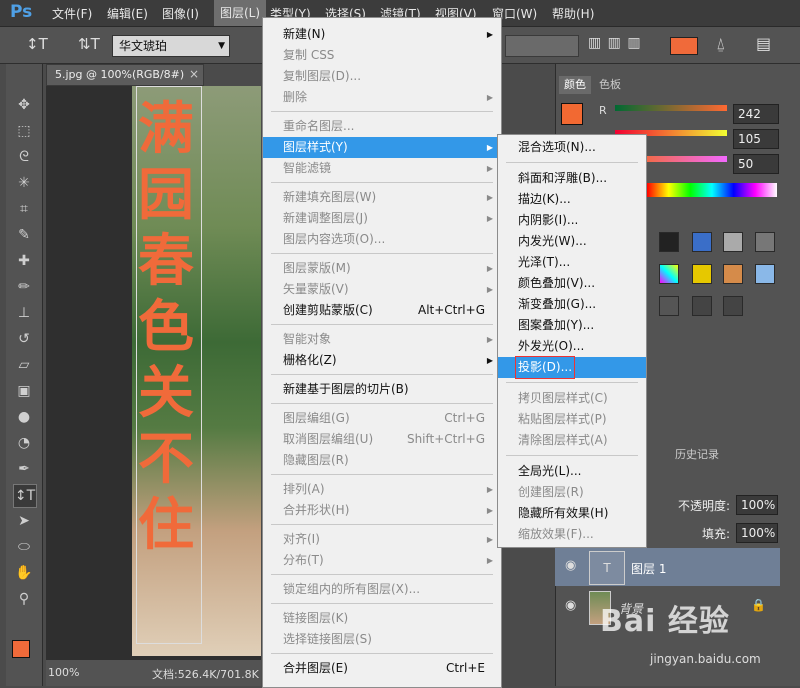 This screenshot has height=688, width=800. I want to click on dodge-tool-icon: ◔, so click(24, 443).